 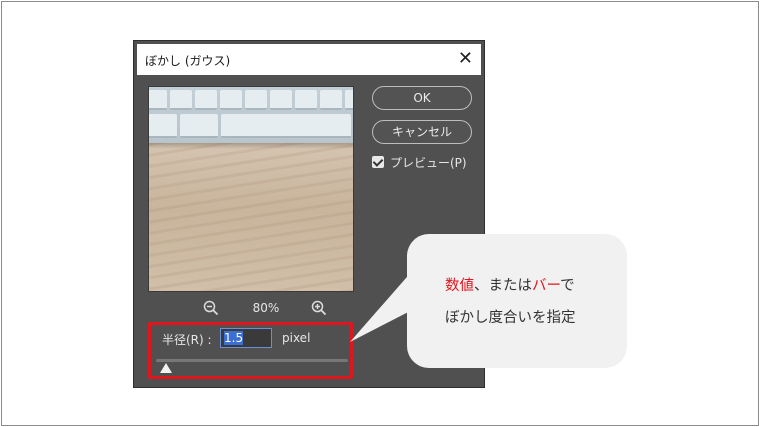 I want to click on ok-button: OK, so click(x=422, y=98).